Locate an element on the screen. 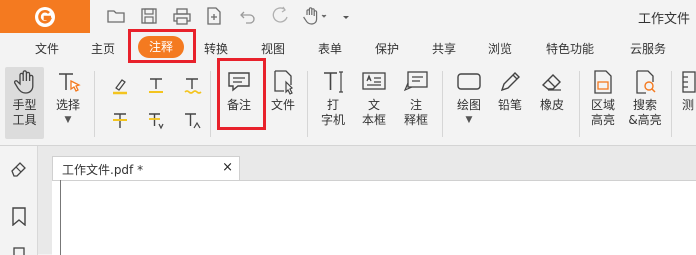  typewriter-tool: 打 字机 is located at coordinates (333, 98).